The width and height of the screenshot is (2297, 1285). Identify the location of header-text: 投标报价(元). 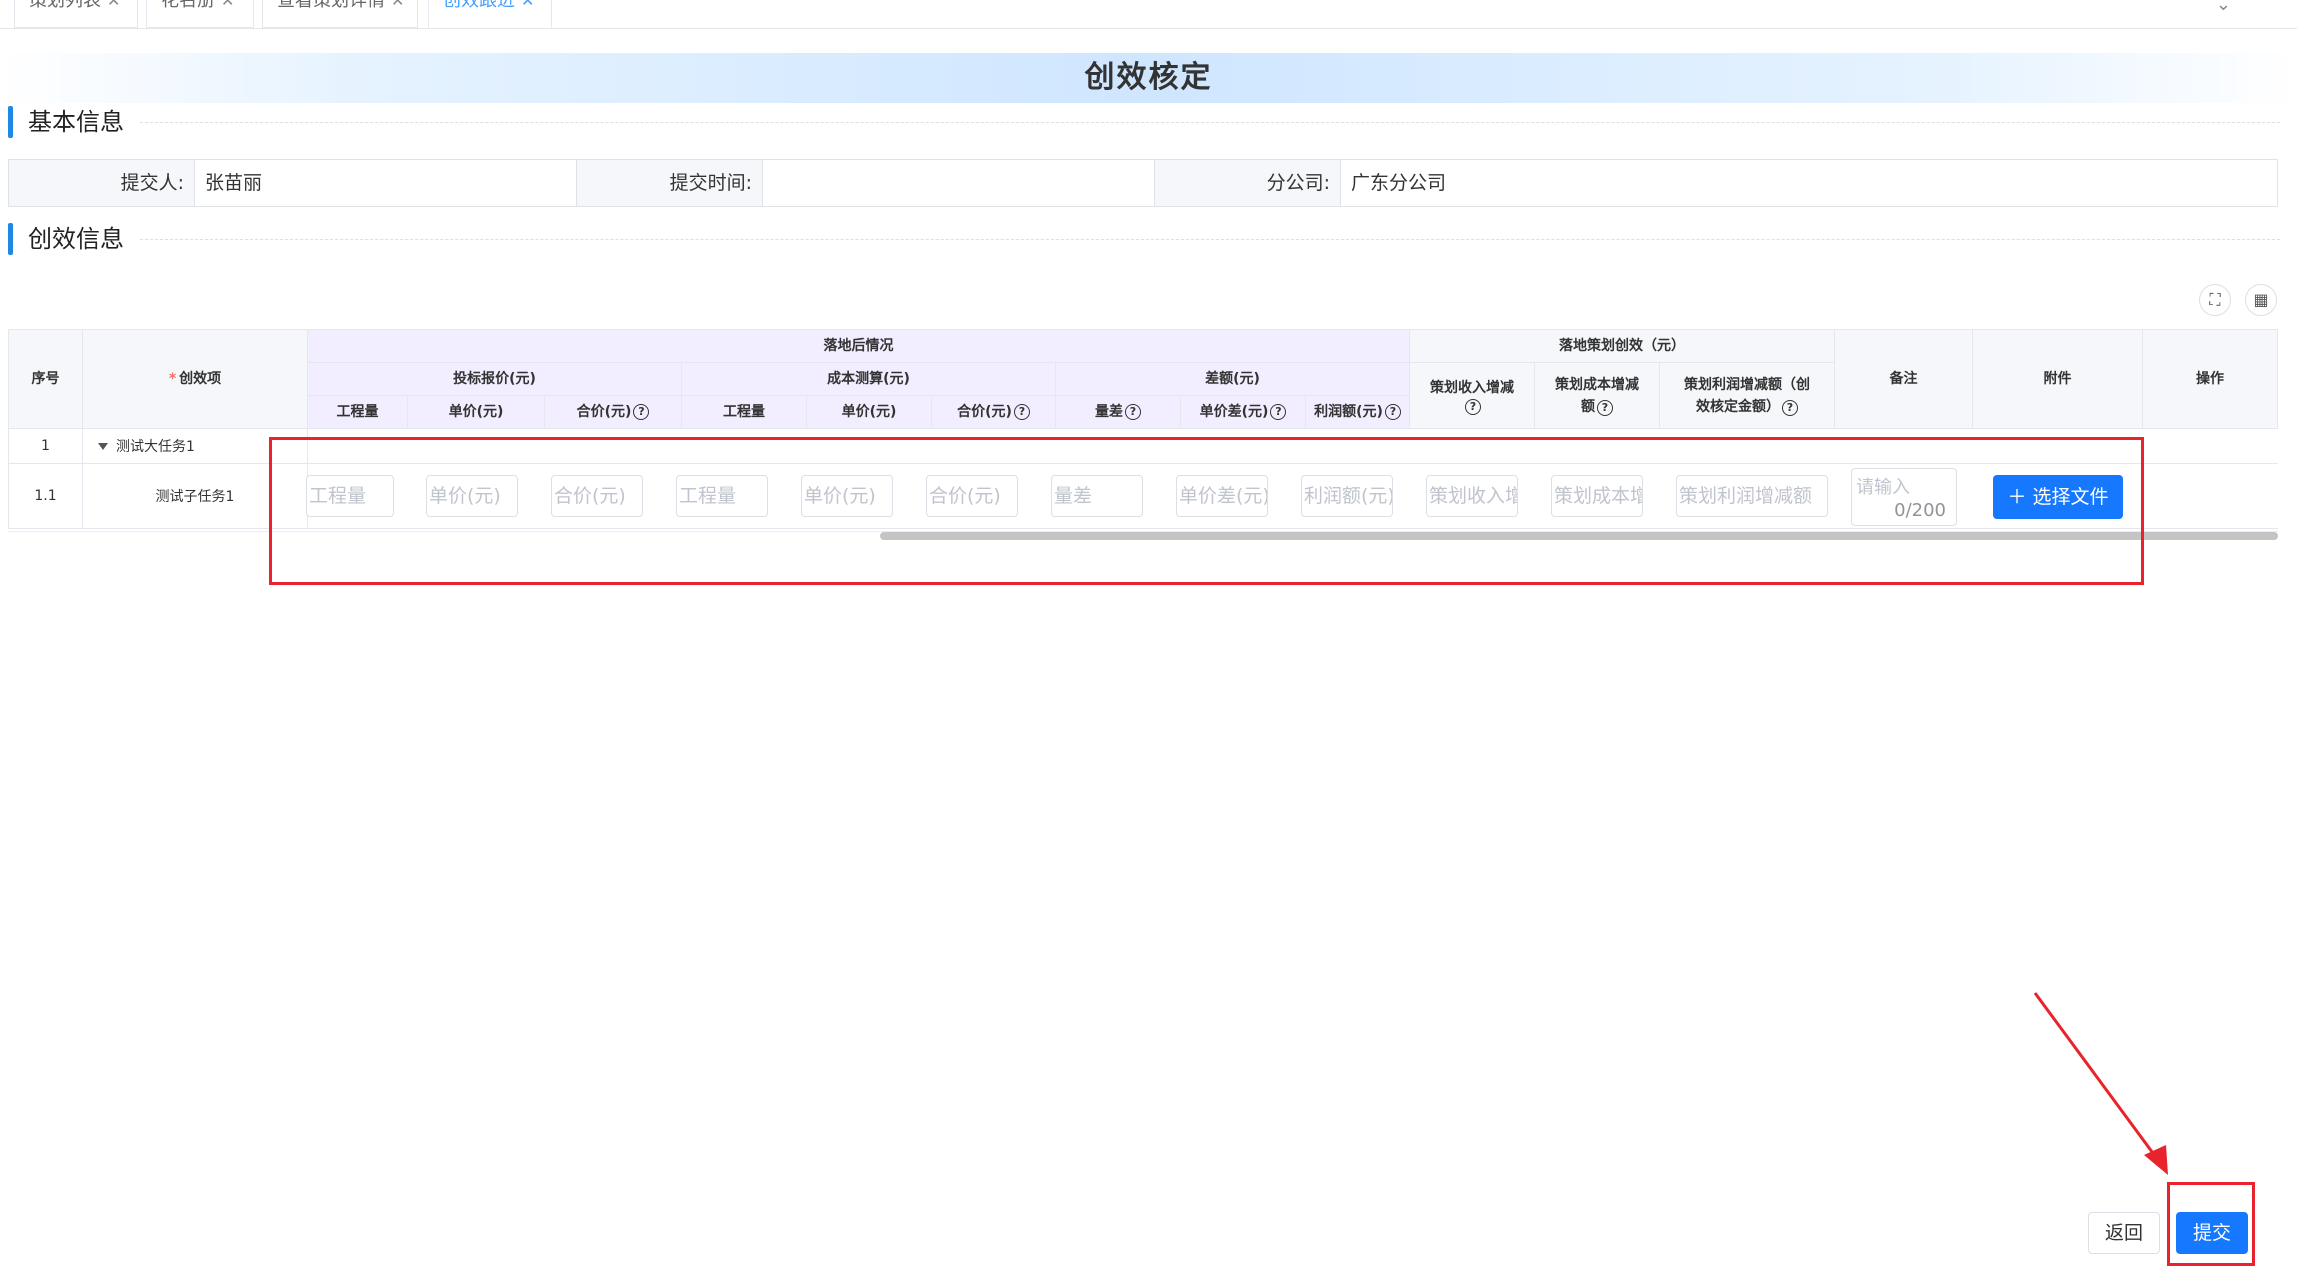
(494, 379).